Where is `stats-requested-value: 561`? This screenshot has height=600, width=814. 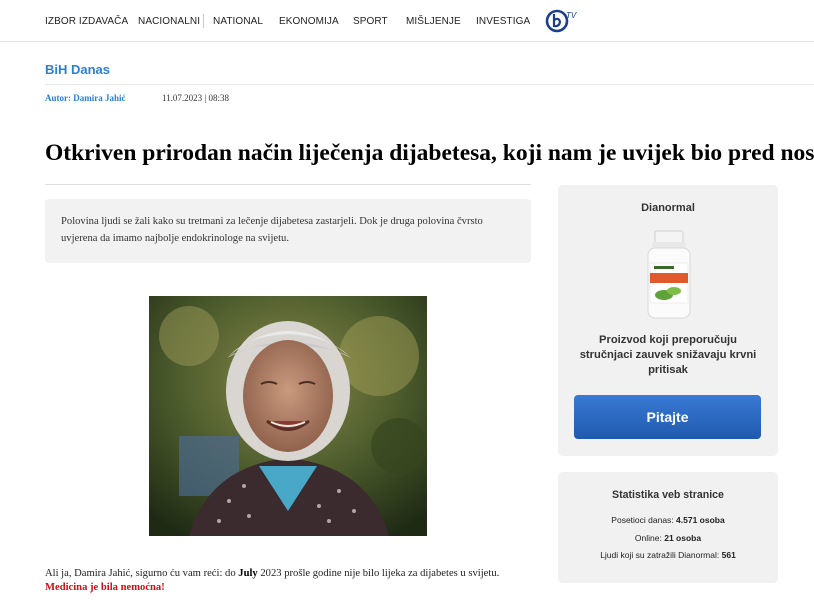
stats-requested-value: 561 is located at coordinates (728, 555).